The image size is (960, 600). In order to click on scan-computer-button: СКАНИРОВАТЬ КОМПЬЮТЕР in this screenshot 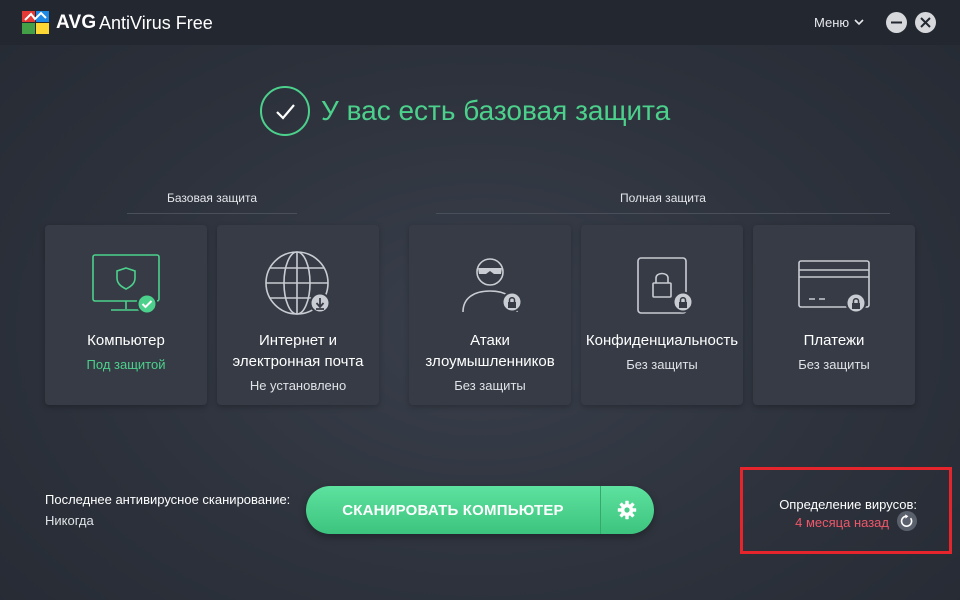, I will do `click(453, 510)`.